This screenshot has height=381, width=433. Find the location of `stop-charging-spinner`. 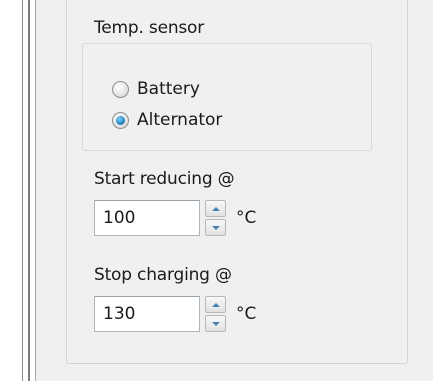

stop-charging-spinner is located at coordinates (215, 314).